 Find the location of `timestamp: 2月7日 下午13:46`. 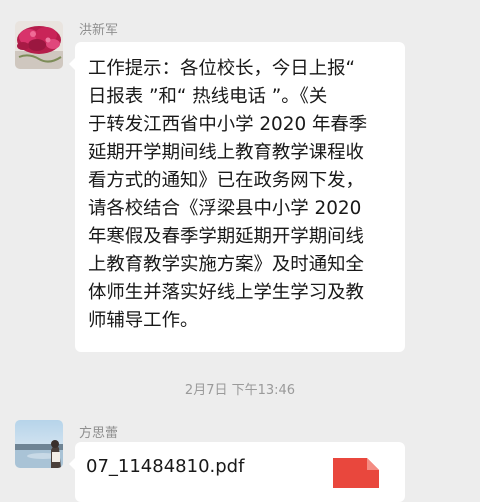

timestamp: 2月7日 下午13:46 is located at coordinates (240, 390).